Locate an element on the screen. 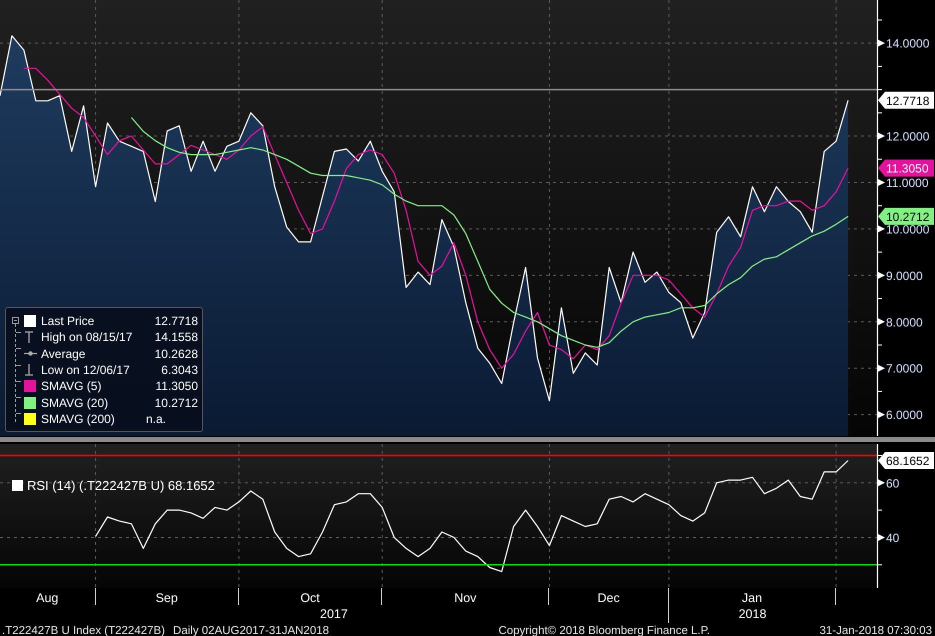  legend-label: RSI (14) (.T222427B U) 68.1652 is located at coordinates (121, 485).